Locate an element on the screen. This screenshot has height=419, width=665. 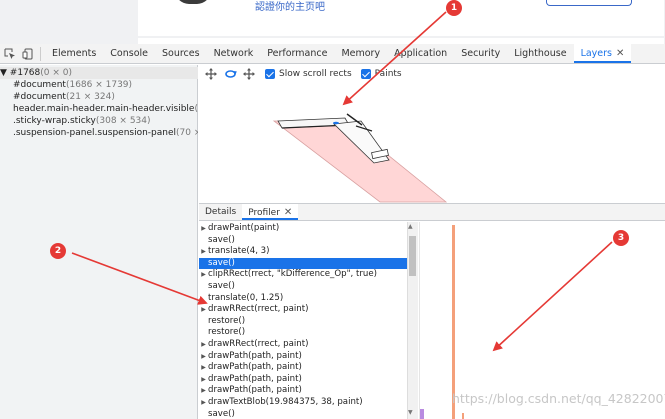
annotation-badge-2: 2 is located at coordinates (58, 251).